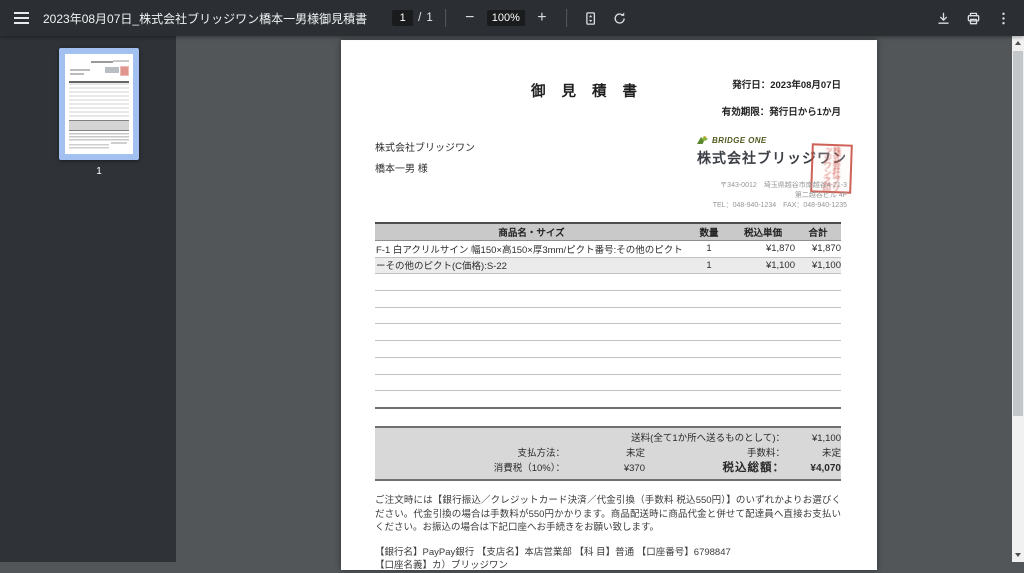 Image resolution: width=1024 pixels, height=573 pixels. I want to click on validity-period: 有効期限：発行日から1か月, so click(781, 112).